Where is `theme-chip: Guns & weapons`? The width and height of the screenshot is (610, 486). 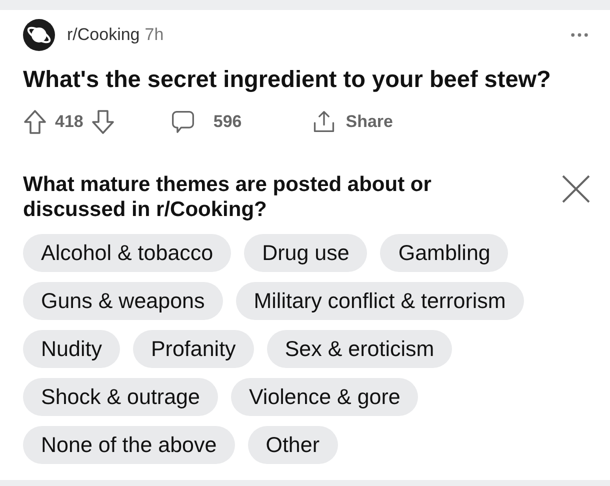 theme-chip: Guns & weapons is located at coordinates (123, 301).